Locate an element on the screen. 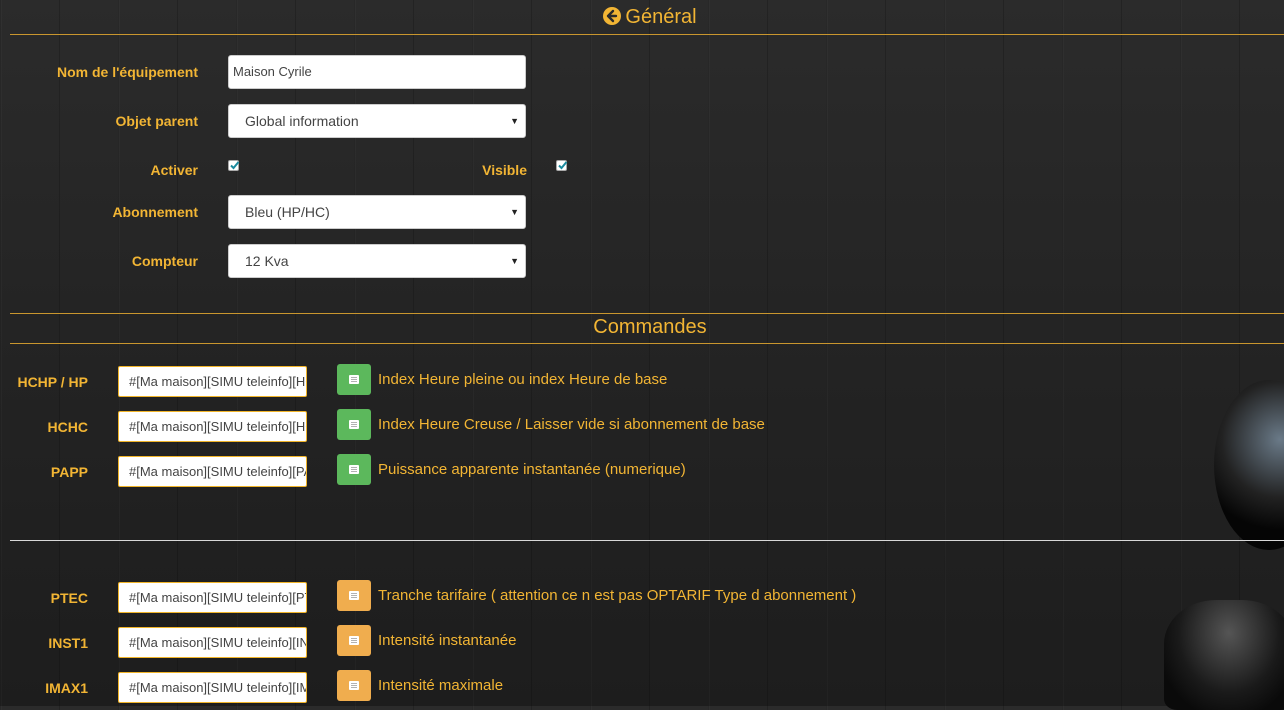  command-input-imax1: #[Ma maison][SIMU teleinfo][IMAX1] is located at coordinates (212, 687).